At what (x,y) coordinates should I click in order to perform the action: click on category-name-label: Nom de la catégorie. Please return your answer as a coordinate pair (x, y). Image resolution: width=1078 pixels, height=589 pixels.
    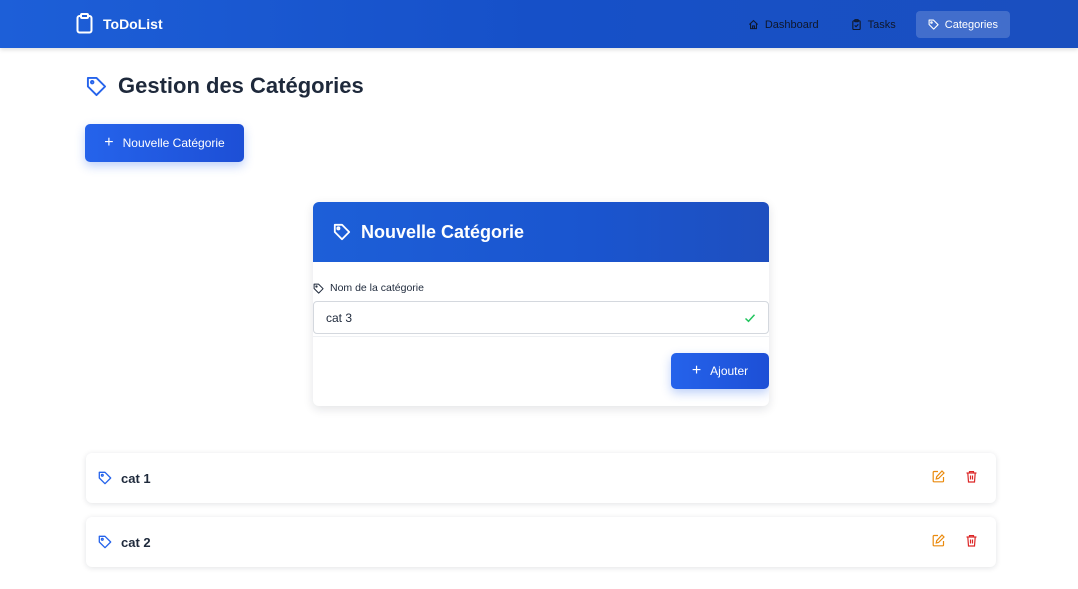
    Looking at the image, I should click on (368, 288).